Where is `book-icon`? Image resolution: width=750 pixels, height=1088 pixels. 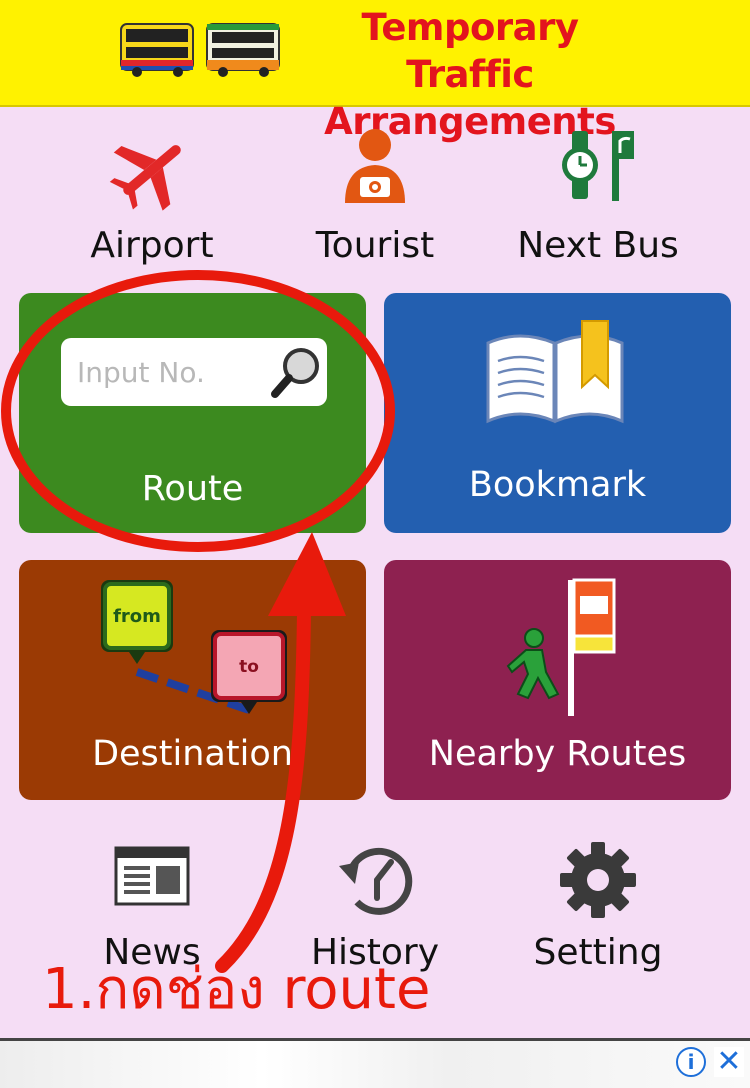 book-icon is located at coordinates (555, 372).